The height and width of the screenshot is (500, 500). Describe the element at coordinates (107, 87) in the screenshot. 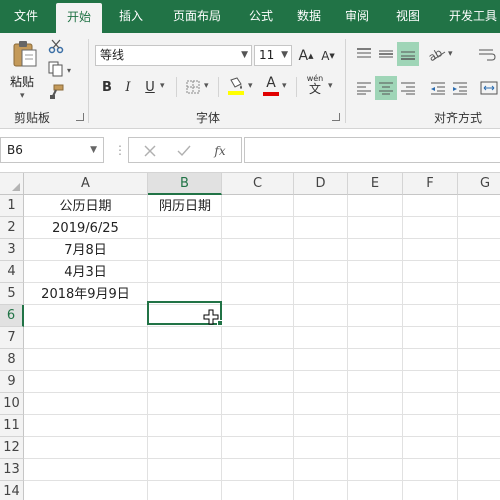

I see `bold-button: B` at that location.